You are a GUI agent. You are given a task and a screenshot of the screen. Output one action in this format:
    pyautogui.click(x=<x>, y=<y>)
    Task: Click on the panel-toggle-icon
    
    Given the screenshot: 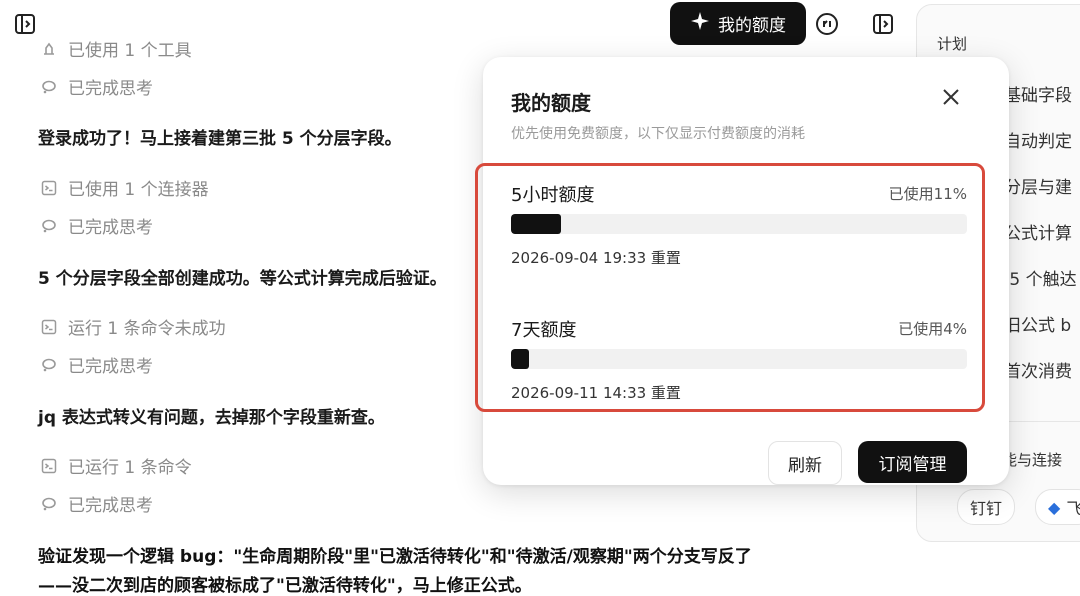 What is the action you would take?
    pyautogui.click(x=883, y=24)
    